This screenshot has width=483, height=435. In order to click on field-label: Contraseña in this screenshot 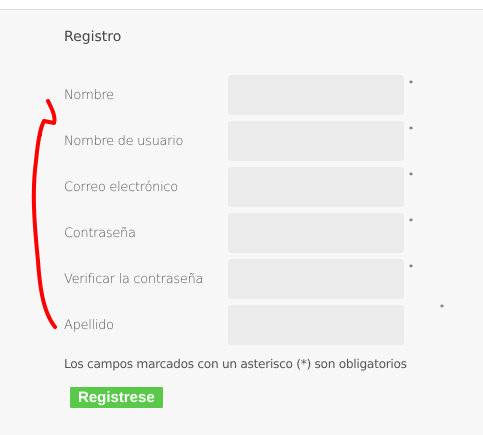, I will do `click(100, 233)`.